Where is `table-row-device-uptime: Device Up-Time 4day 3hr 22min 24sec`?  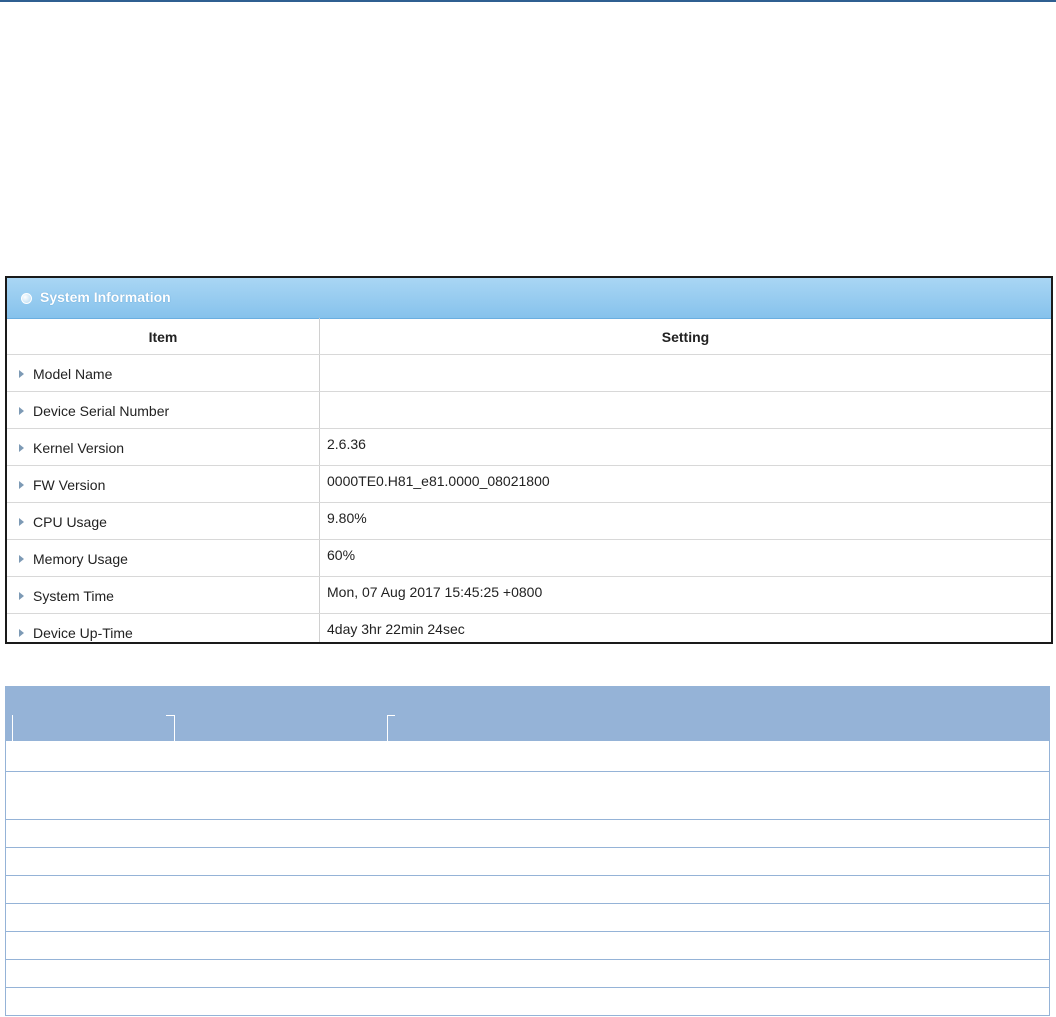 table-row-device-uptime: Device Up-Time 4day 3hr 22min 24sec is located at coordinates (529, 632).